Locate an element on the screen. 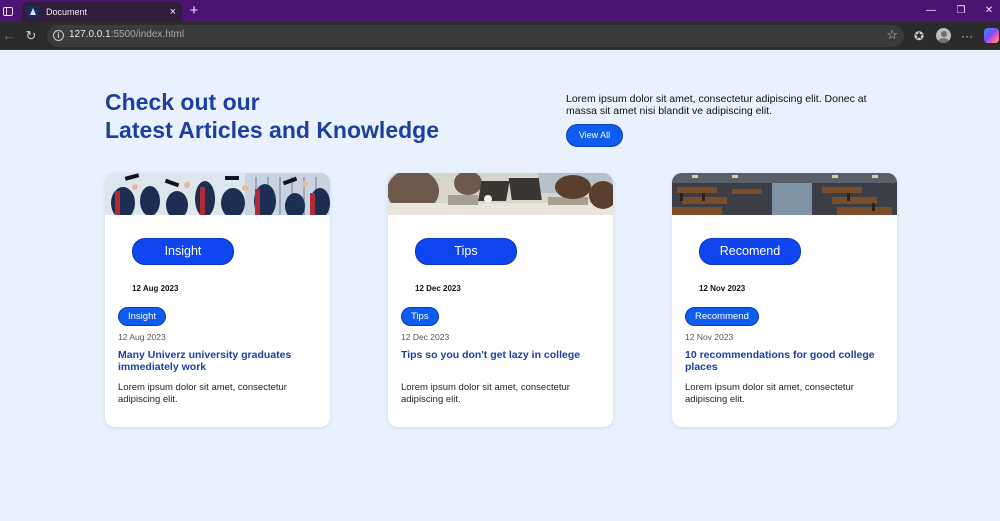  card-date: 12 Aug 2023 is located at coordinates (142, 337).